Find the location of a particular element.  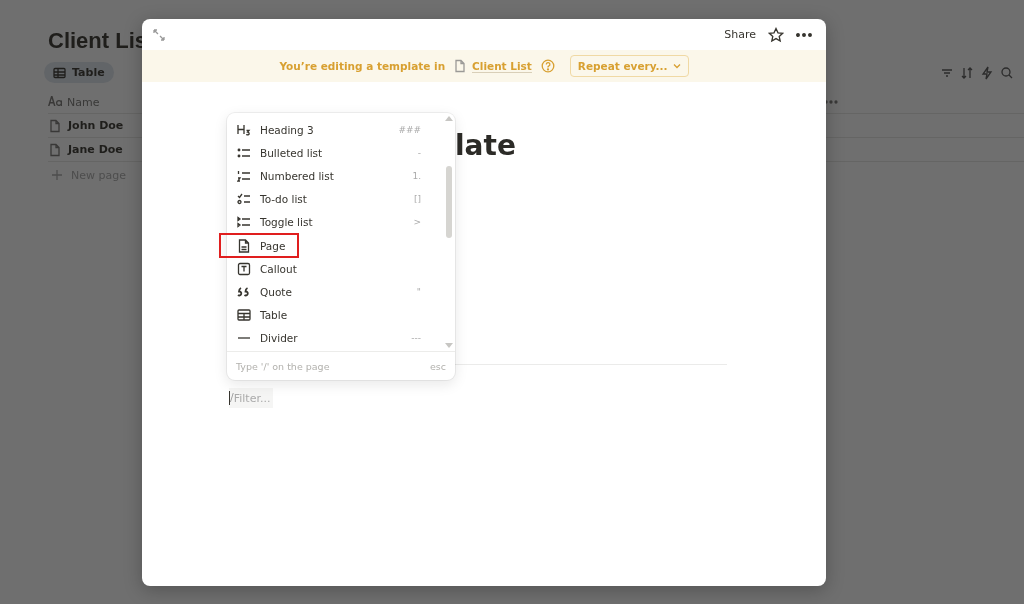

shortcut-hint: [] is located at coordinates (417, 199).